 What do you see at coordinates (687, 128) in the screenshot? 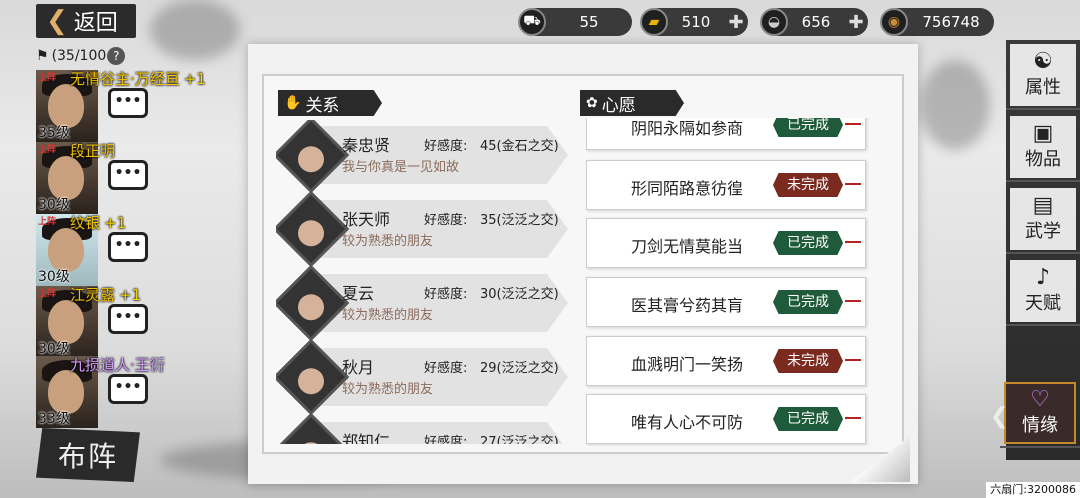
I see `wish-text: 阴阳永隔如参商` at bounding box center [687, 128].